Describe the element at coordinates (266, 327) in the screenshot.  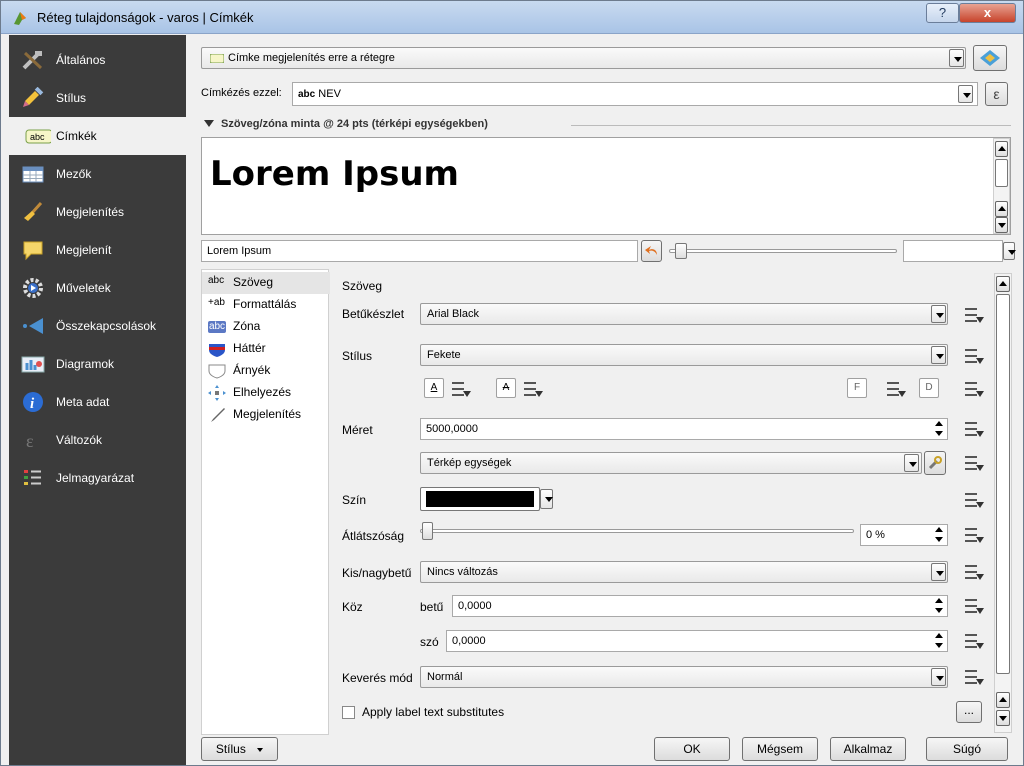
I see `tab-buffer: abc Zóna` at that location.